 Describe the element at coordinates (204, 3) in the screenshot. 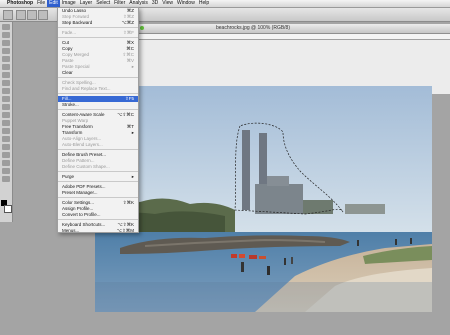

I see `menu-help: Help` at that location.